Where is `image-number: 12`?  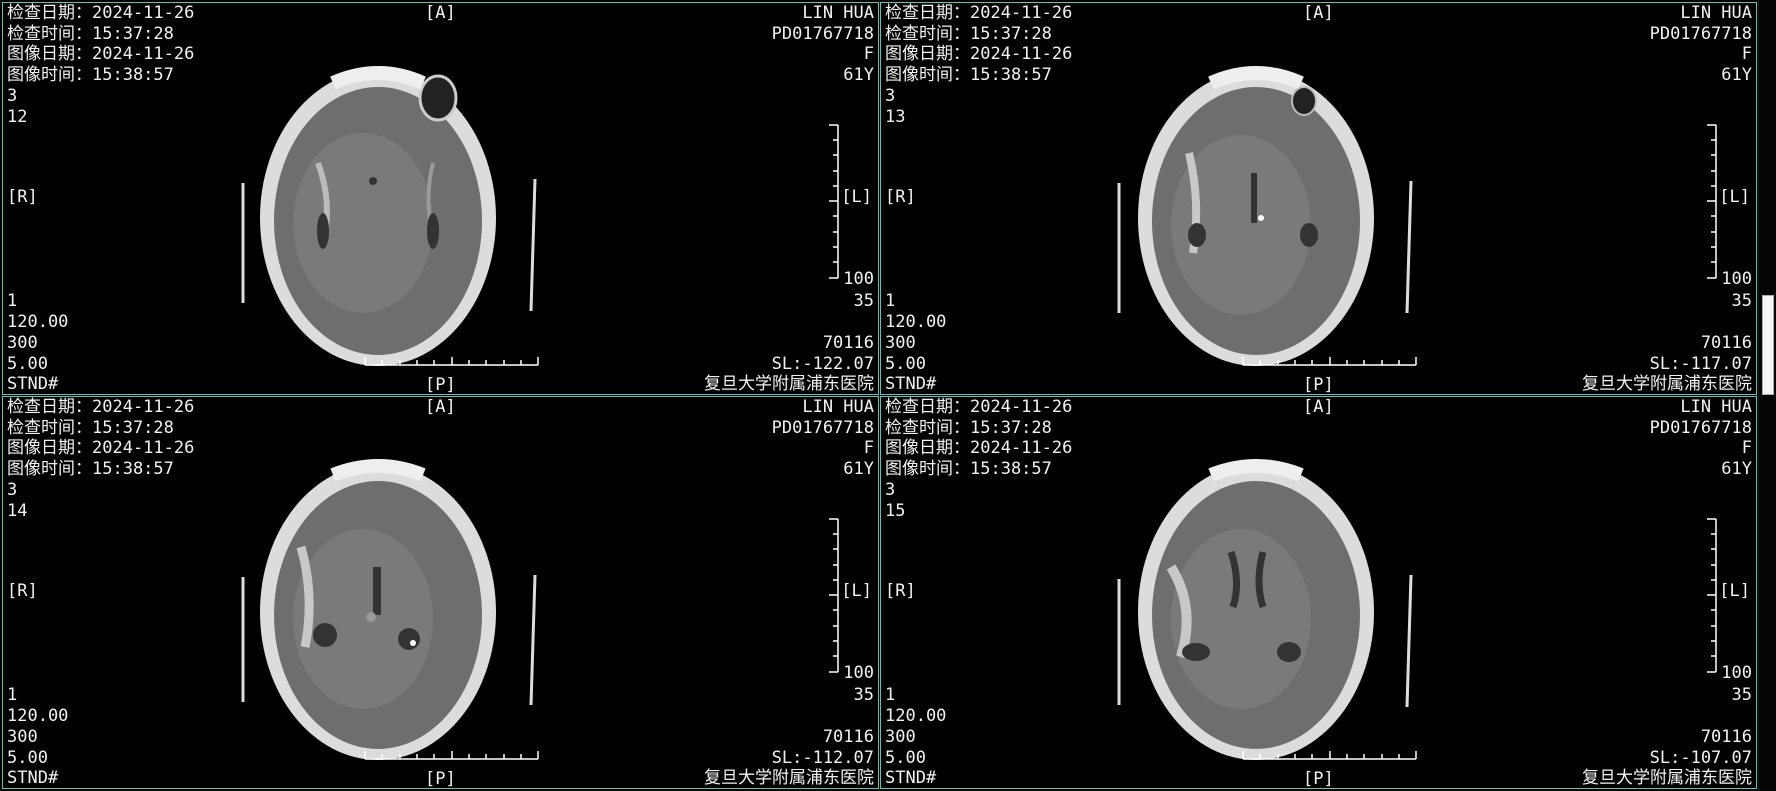
image-number: 12 is located at coordinates (17, 116).